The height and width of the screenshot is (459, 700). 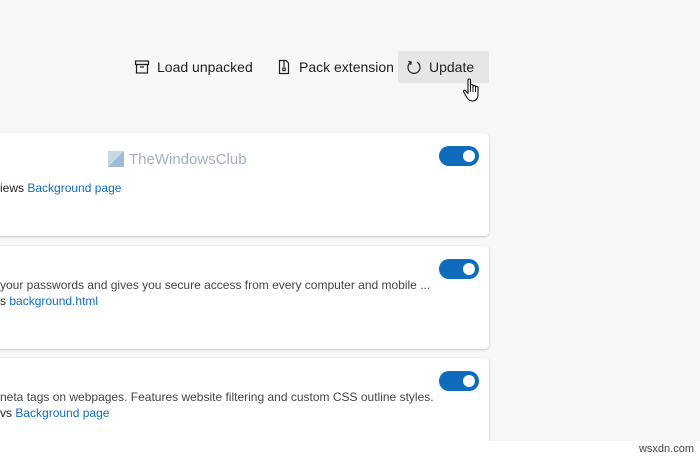 I want to click on load-unpacked-icon, so click(x=142, y=67).